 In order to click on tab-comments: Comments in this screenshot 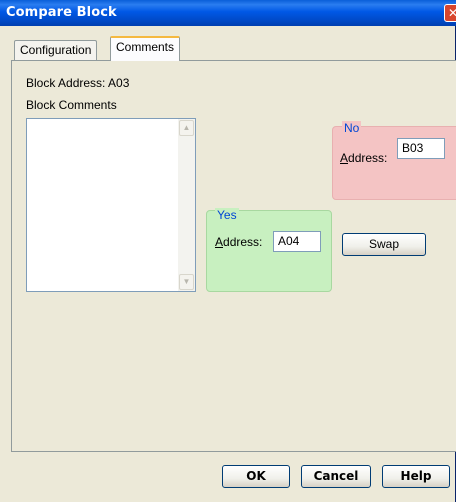, I will do `click(145, 48)`.